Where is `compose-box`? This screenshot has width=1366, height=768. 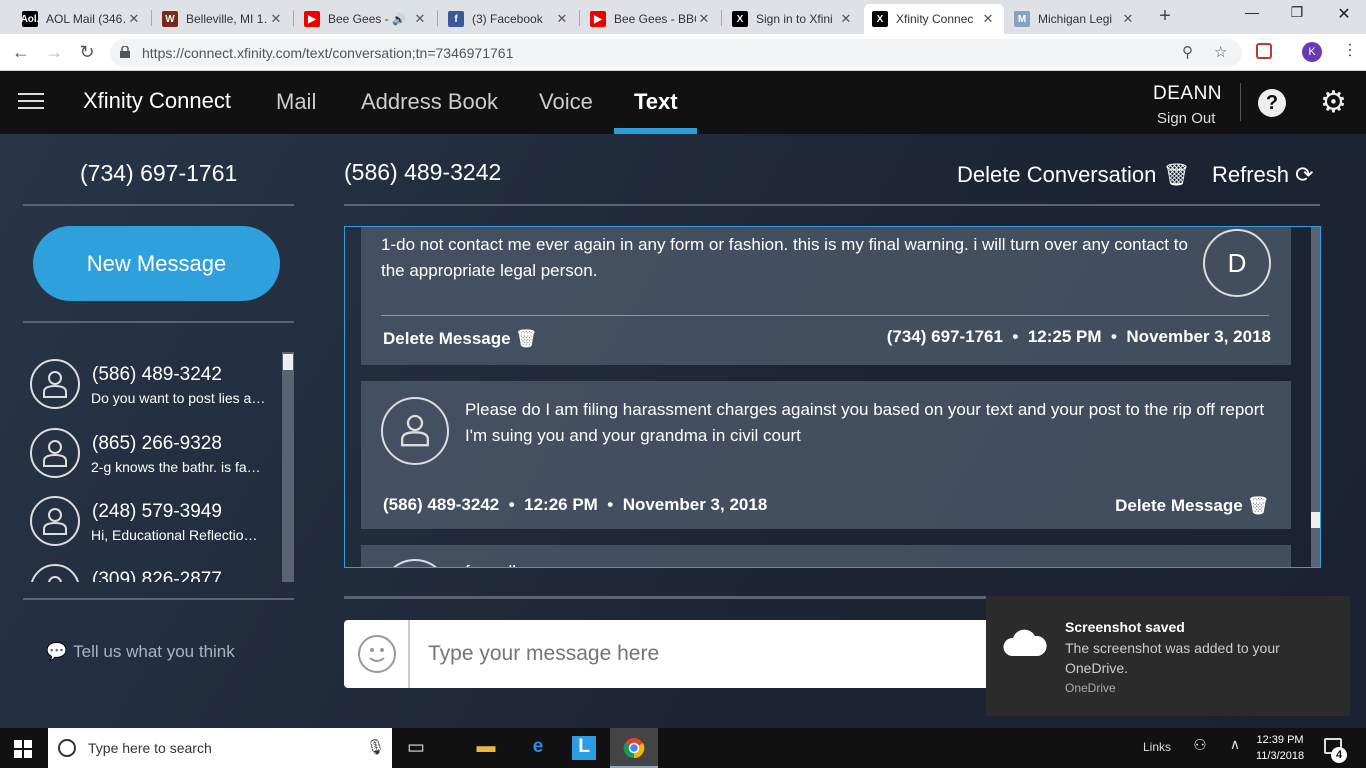
compose-box is located at coordinates (674, 654).